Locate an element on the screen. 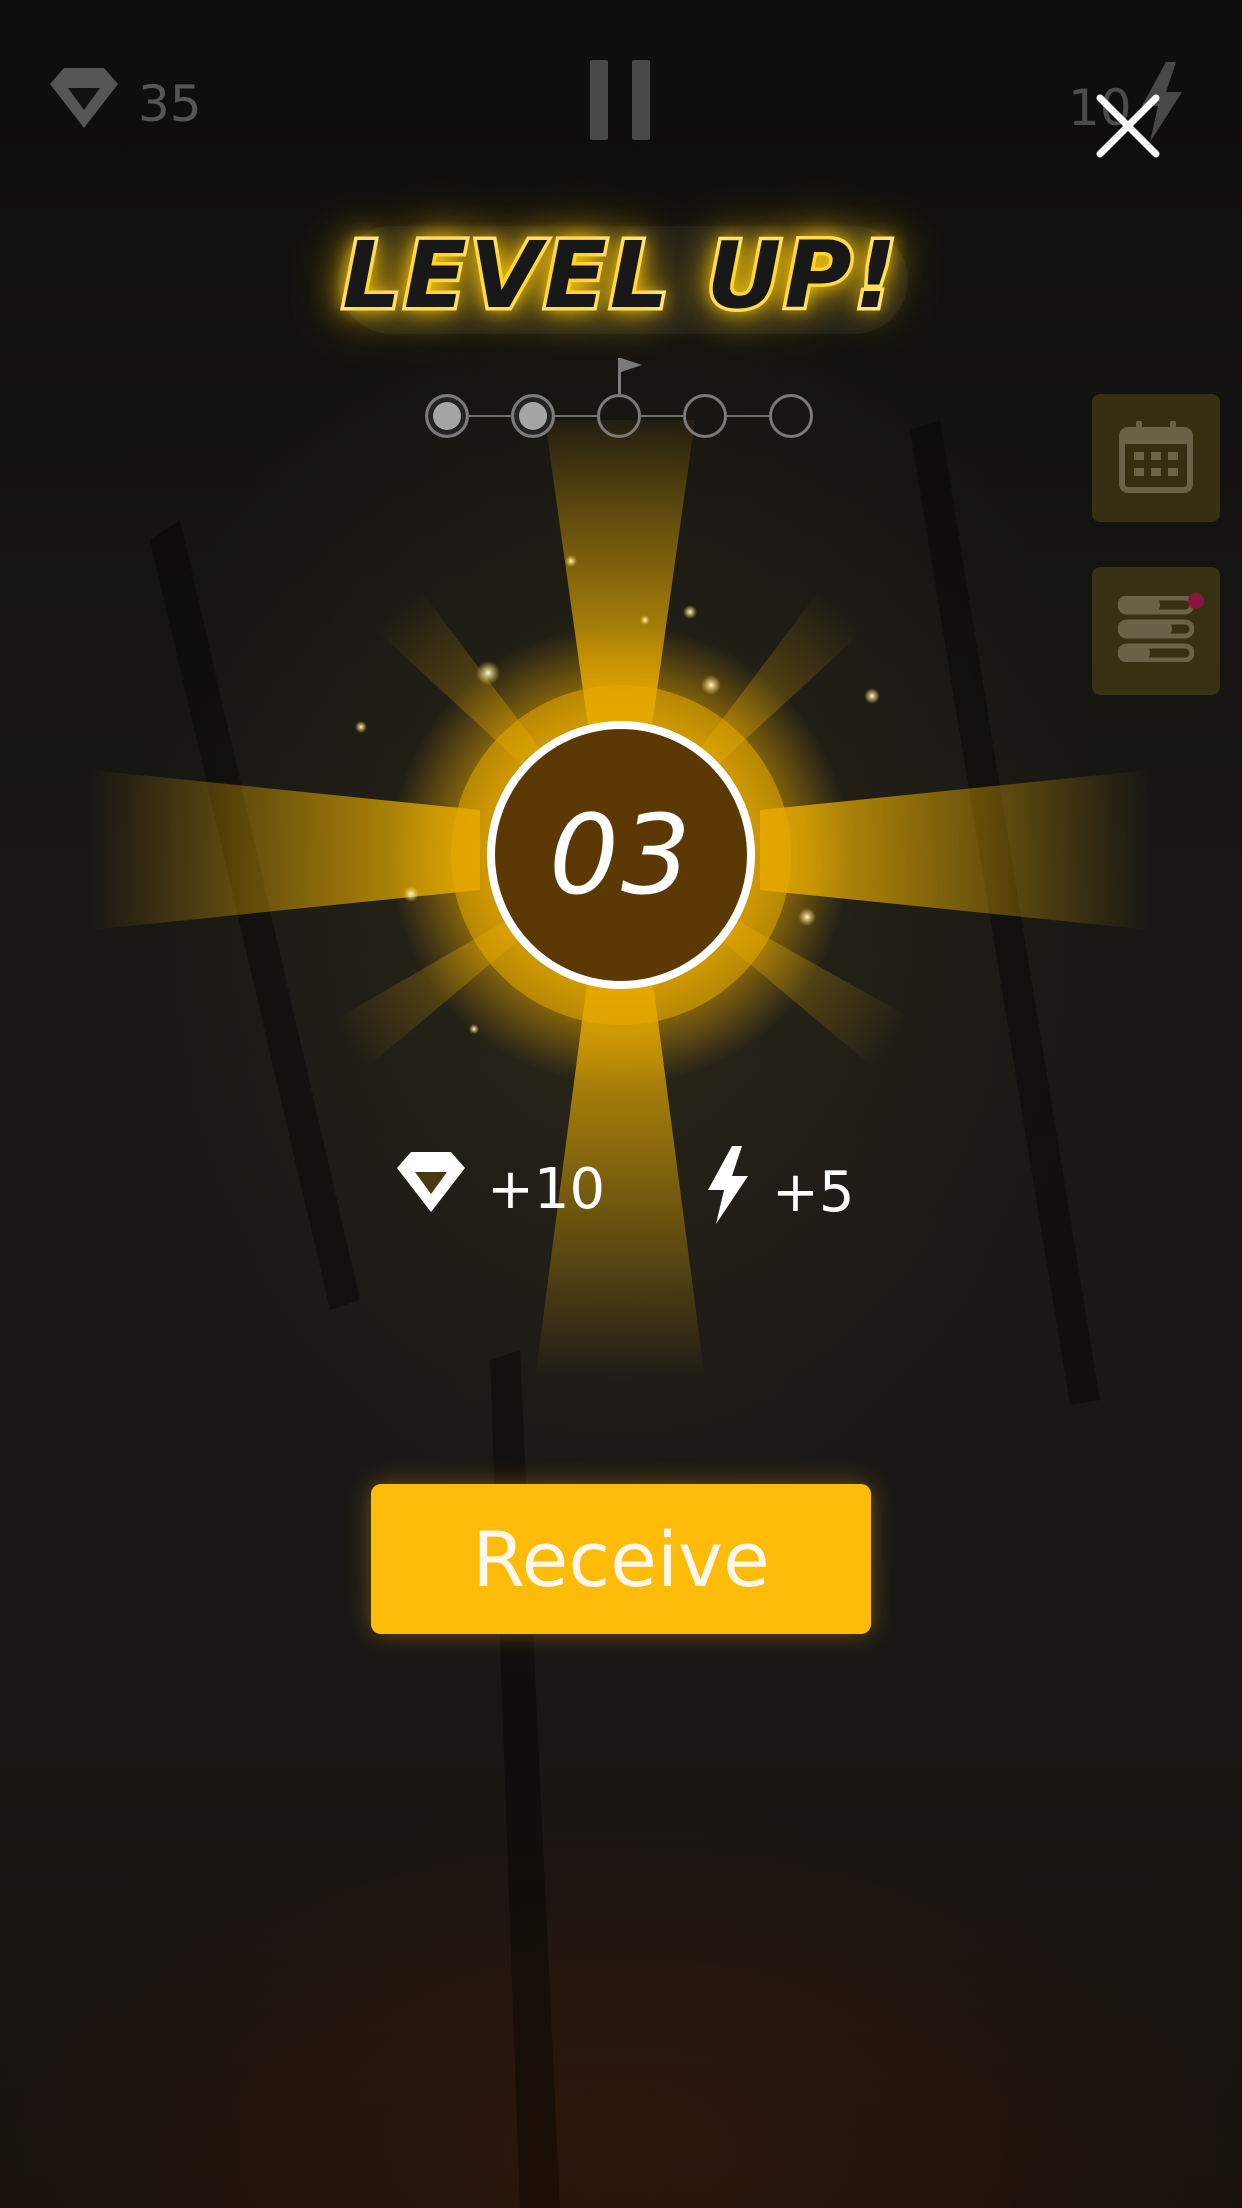 This screenshot has width=1242, height=2208. energy-reward-amount: +5 is located at coordinates (813, 1192).